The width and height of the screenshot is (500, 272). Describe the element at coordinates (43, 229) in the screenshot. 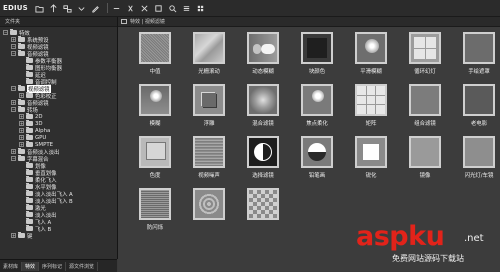

I see `tree-item-label: 飞入 B` at that location.